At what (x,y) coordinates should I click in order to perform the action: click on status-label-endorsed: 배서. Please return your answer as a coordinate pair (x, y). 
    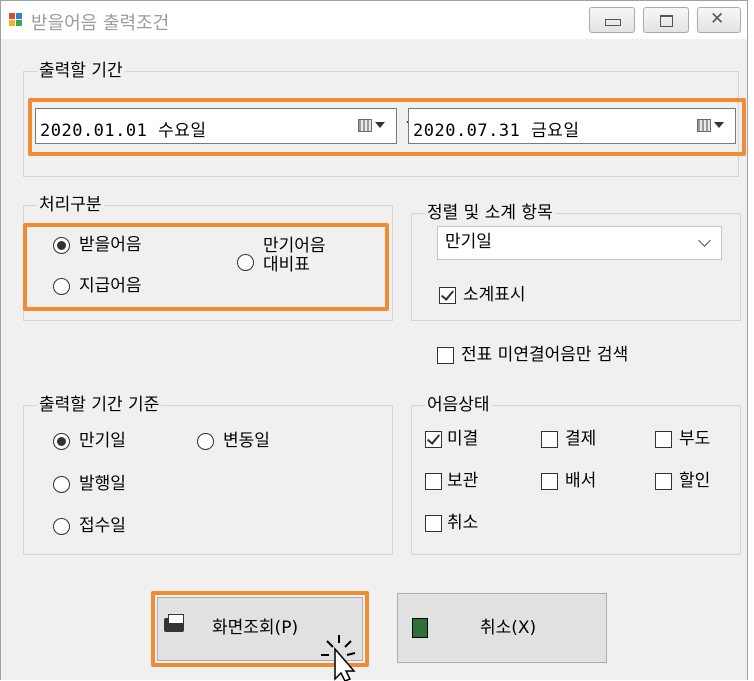
    Looking at the image, I should click on (581, 481).